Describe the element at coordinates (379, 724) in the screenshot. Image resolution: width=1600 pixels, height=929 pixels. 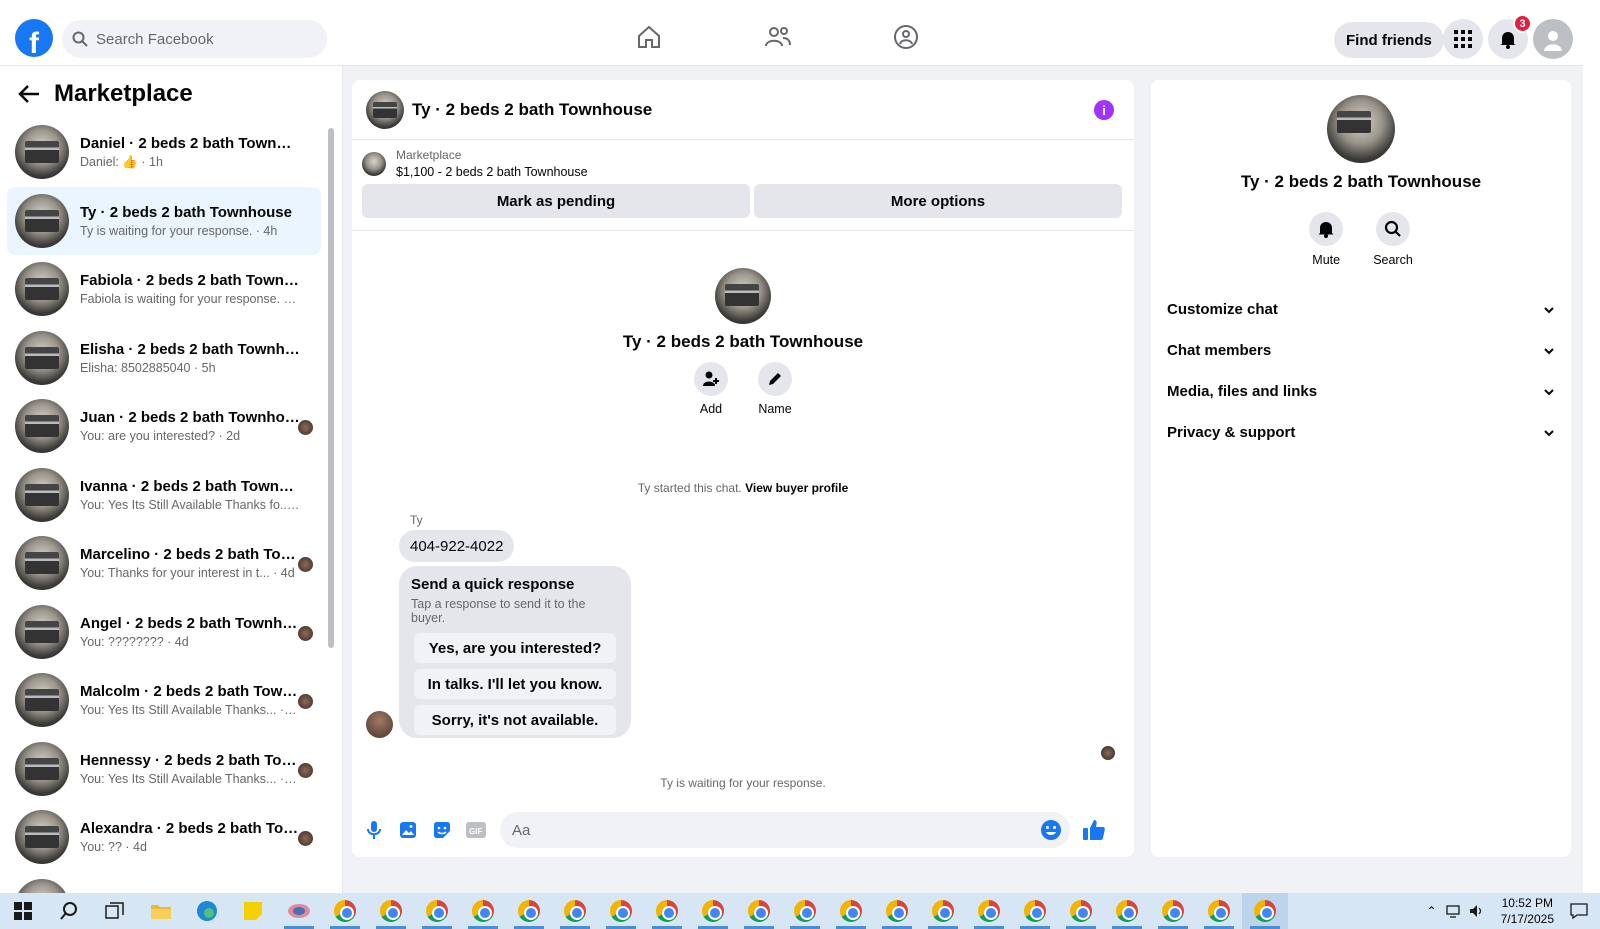
I see `sender-avatar` at that location.